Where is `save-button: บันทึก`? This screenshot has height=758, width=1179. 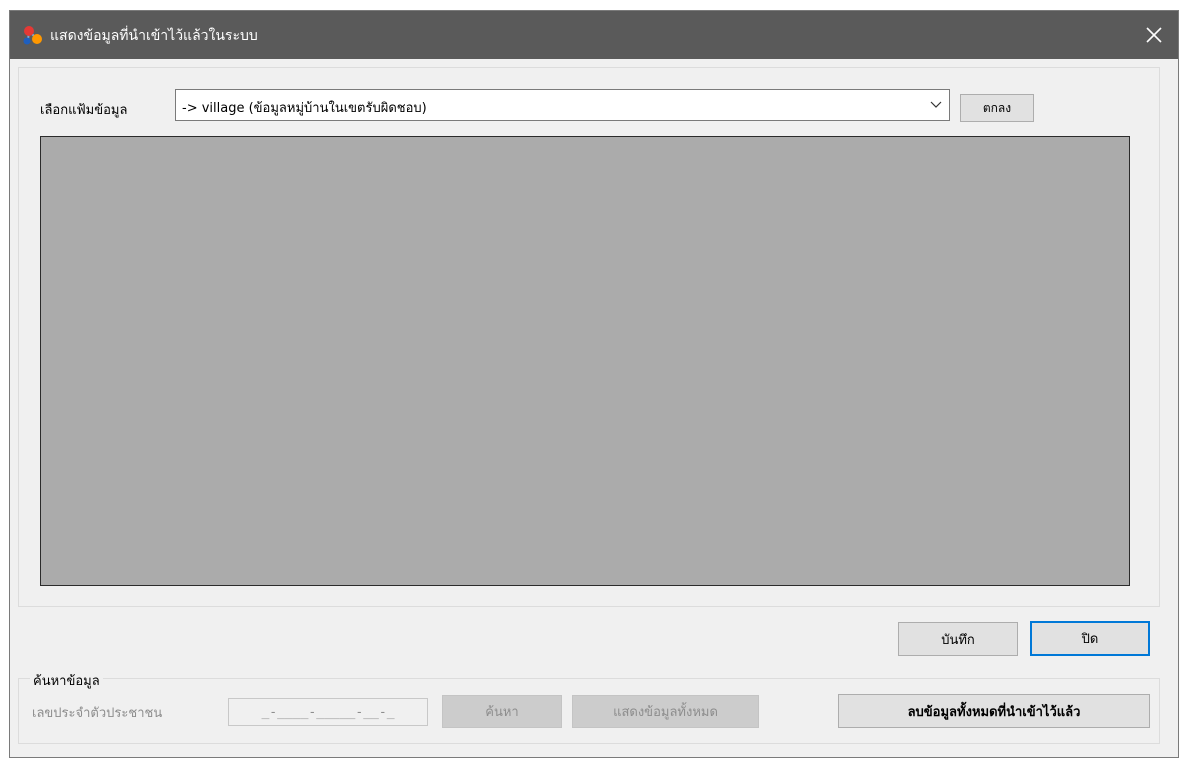
save-button: บันทึก is located at coordinates (958, 639).